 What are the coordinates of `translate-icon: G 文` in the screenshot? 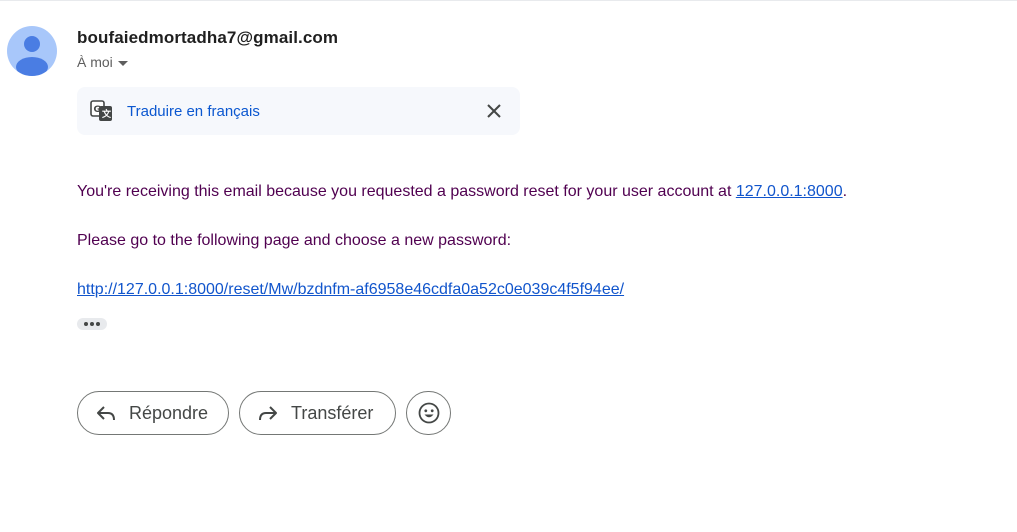 It's located at (102, 111).